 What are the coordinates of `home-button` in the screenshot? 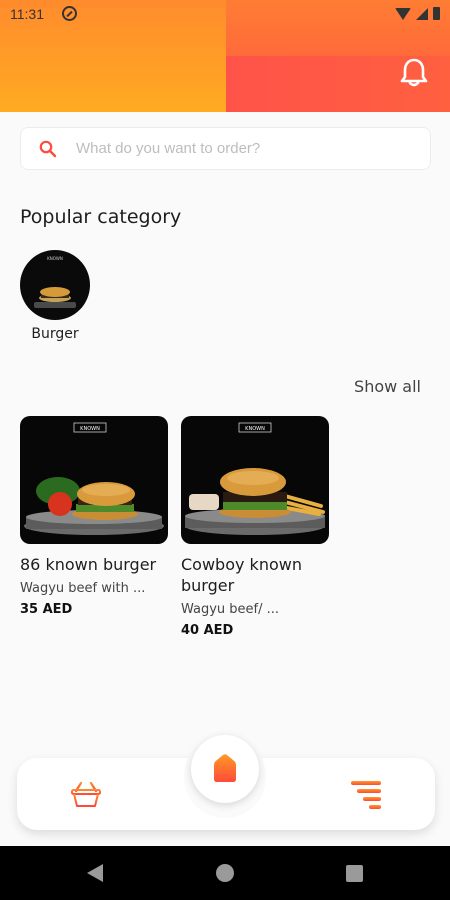 It's located at (225, 769).